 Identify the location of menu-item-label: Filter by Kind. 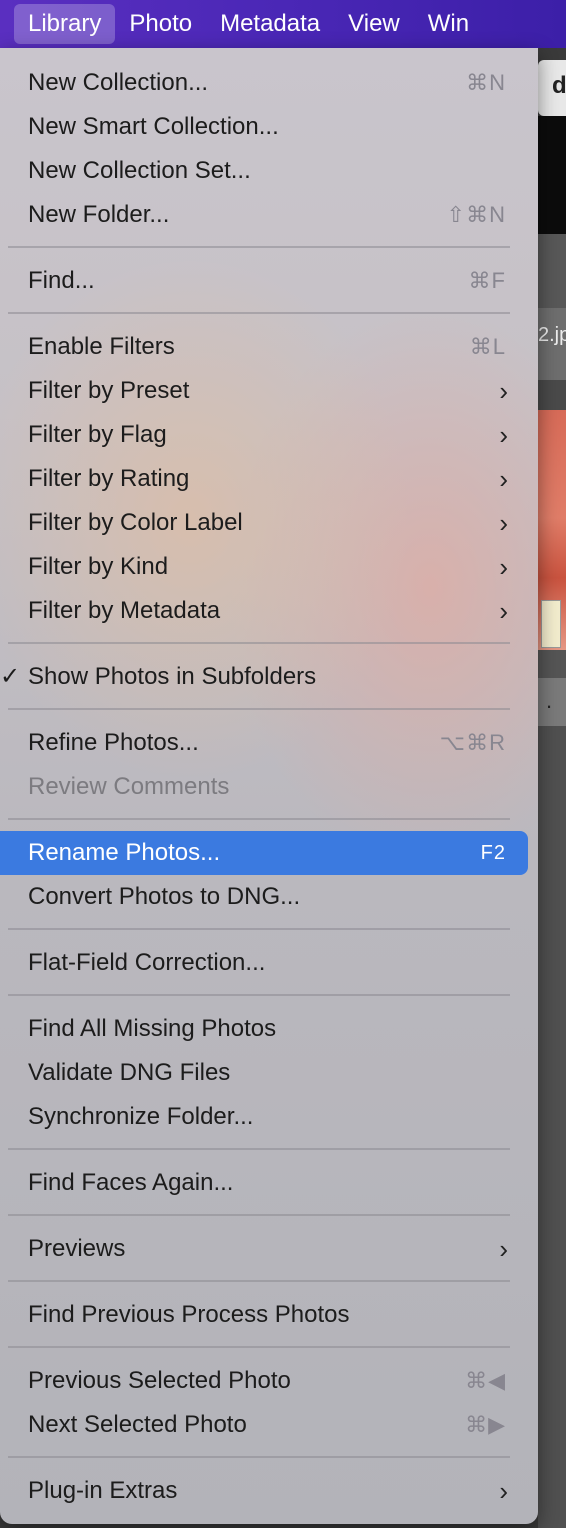
(98, 566).